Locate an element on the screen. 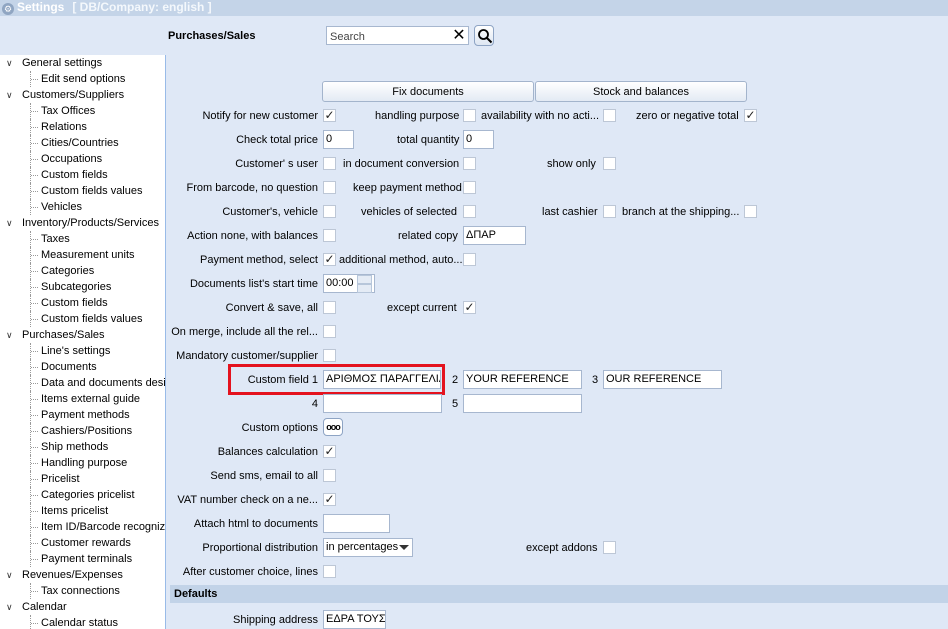  sidebar-group: ∨ General settings is located at coordinates (82, 63).